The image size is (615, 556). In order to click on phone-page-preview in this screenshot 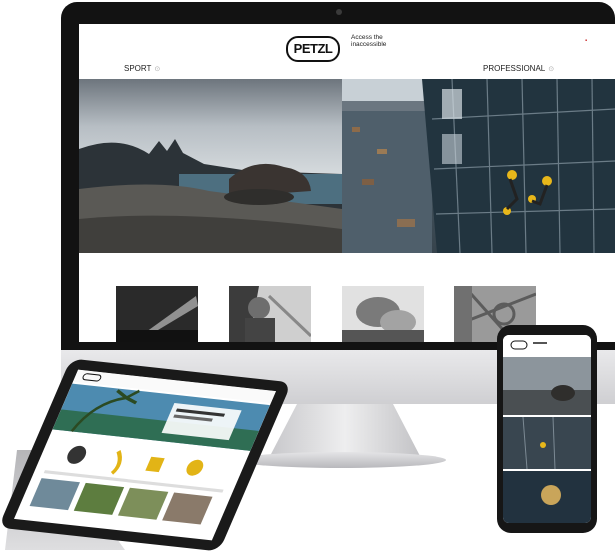, I will do `click(547, 429)`.